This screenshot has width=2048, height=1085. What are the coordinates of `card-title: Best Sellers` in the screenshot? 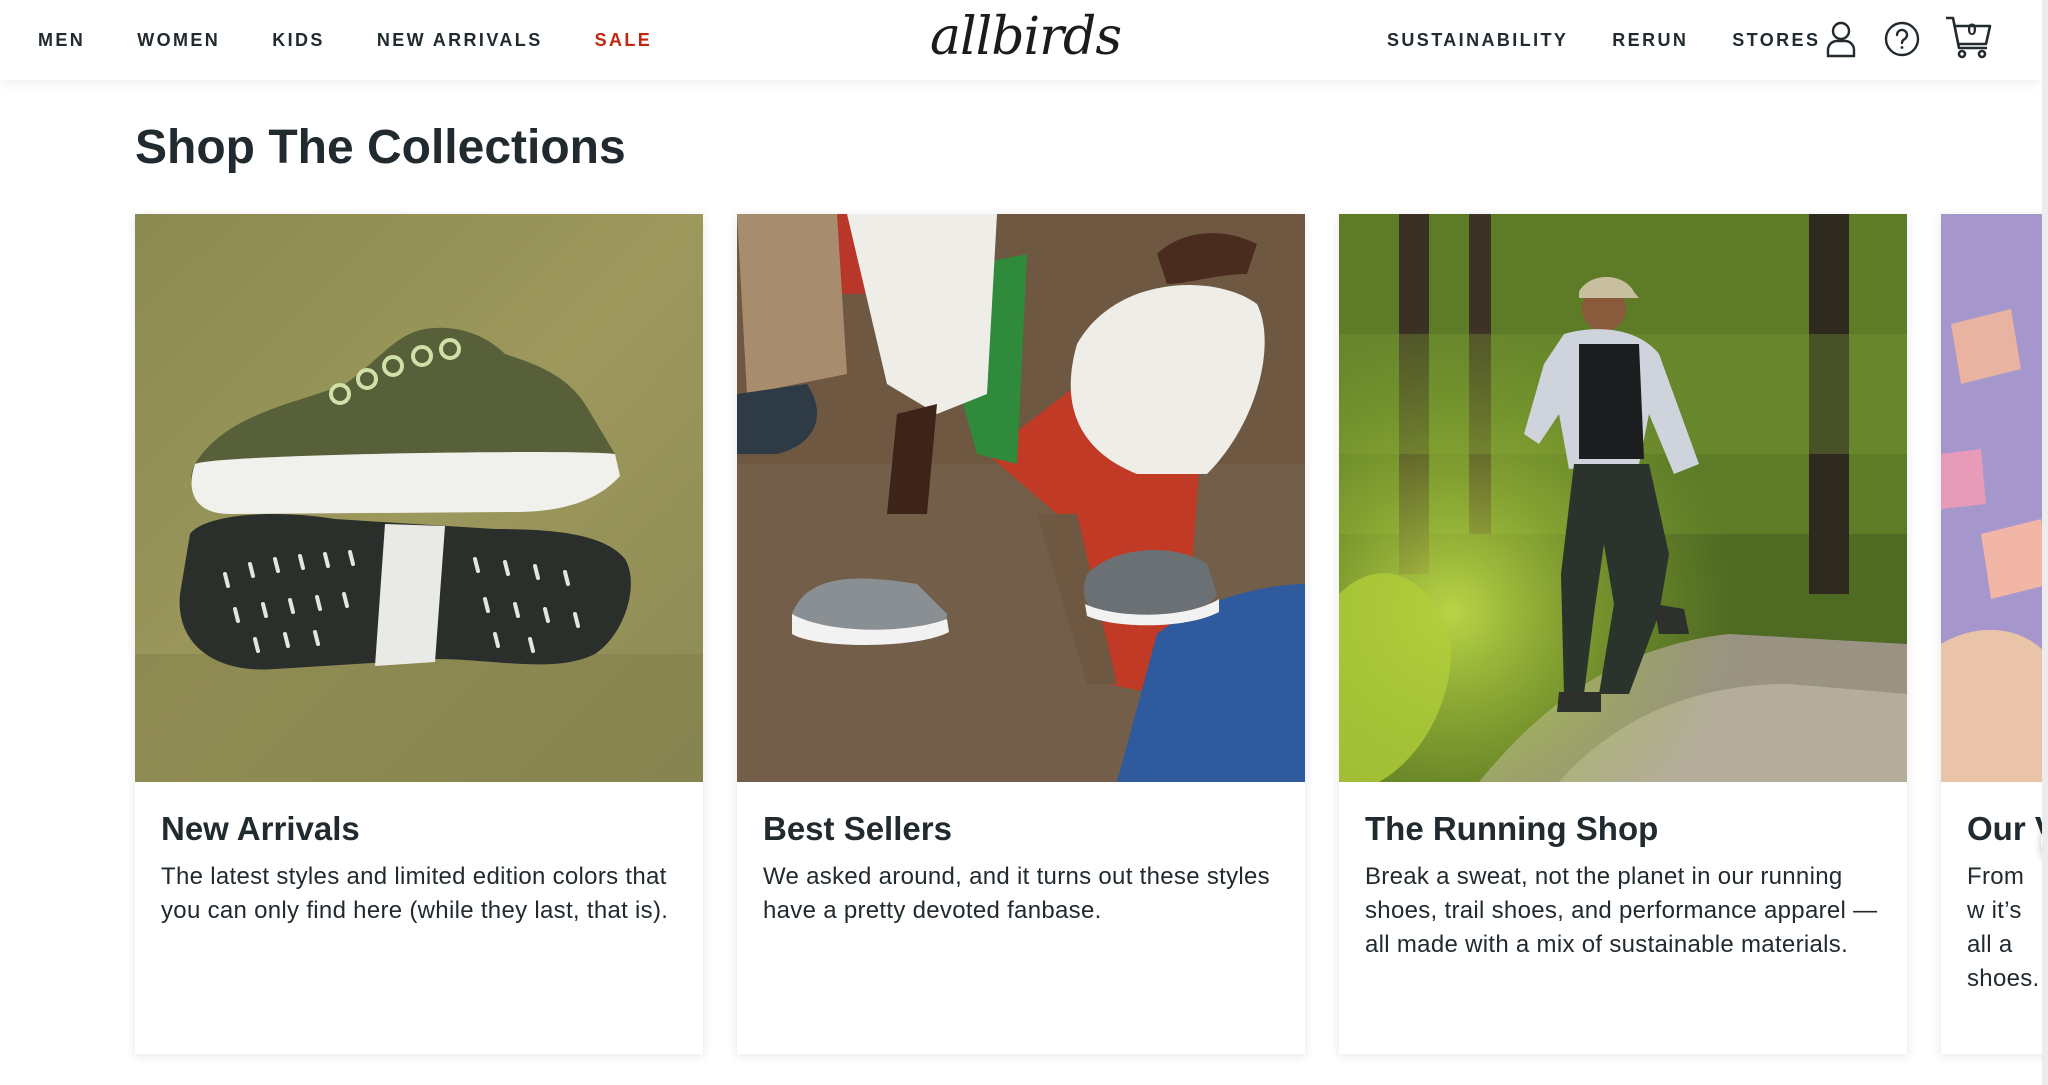 It's located at (857, 829).